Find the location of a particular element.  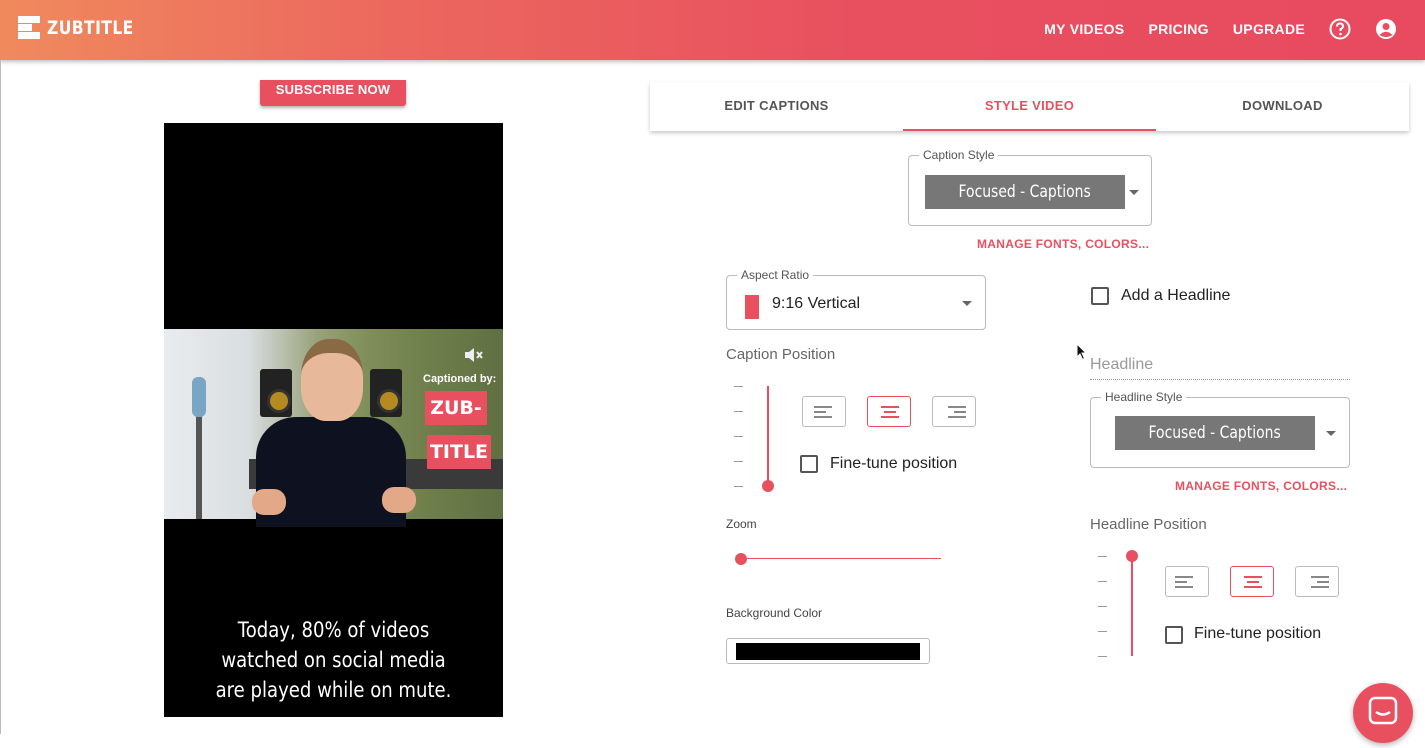

add-headline-label: Add a Headline is located at coordinates (1176, 295).